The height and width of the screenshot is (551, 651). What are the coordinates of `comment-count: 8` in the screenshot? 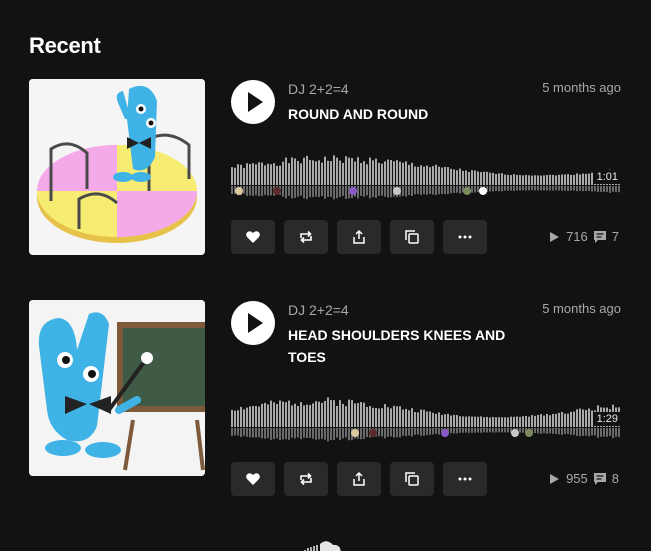 It's located at (615, 478).